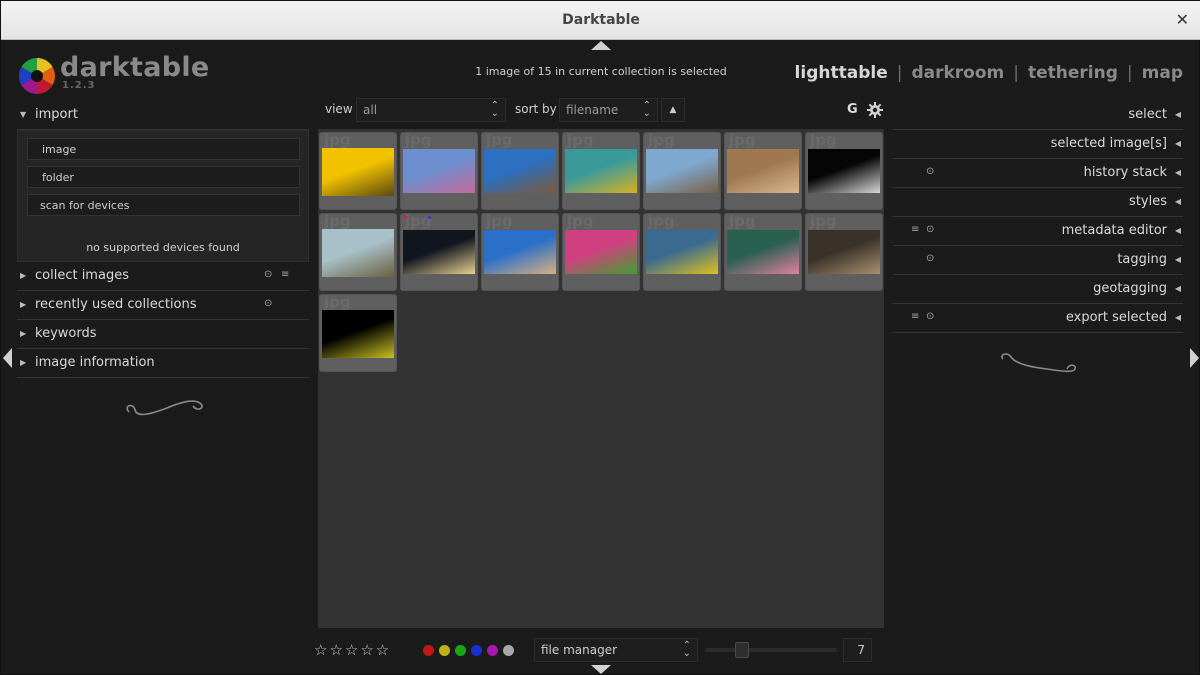 This screenshot has height=675, width=1200. What do you see at coordinates (163, 149) in the screenshot?
I see `import-image-button: image` at bounding box center [163, 149].